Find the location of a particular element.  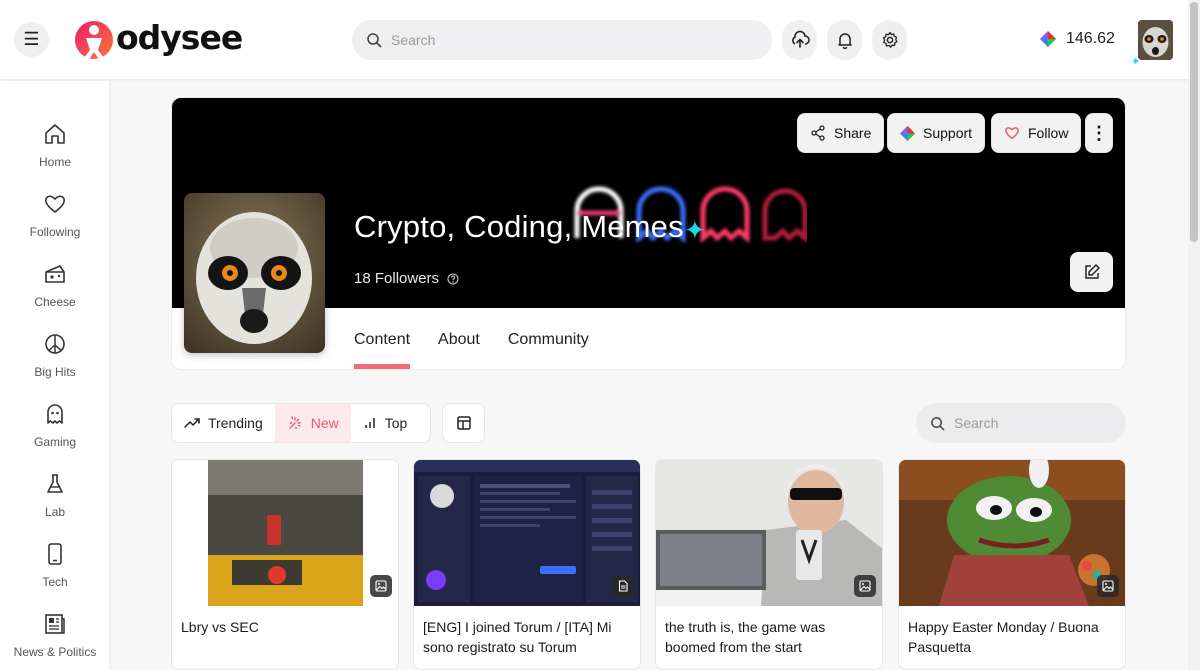

pepe-thumbnail-image is located at coordinates (1012, 533).